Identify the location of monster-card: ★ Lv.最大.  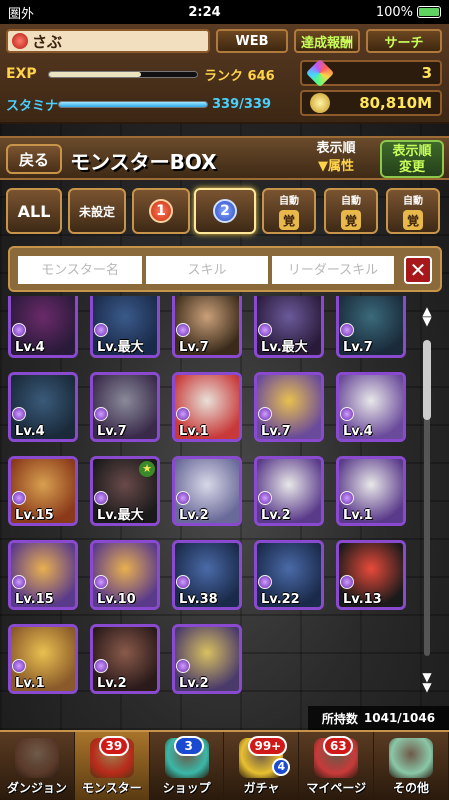
(125, 491).